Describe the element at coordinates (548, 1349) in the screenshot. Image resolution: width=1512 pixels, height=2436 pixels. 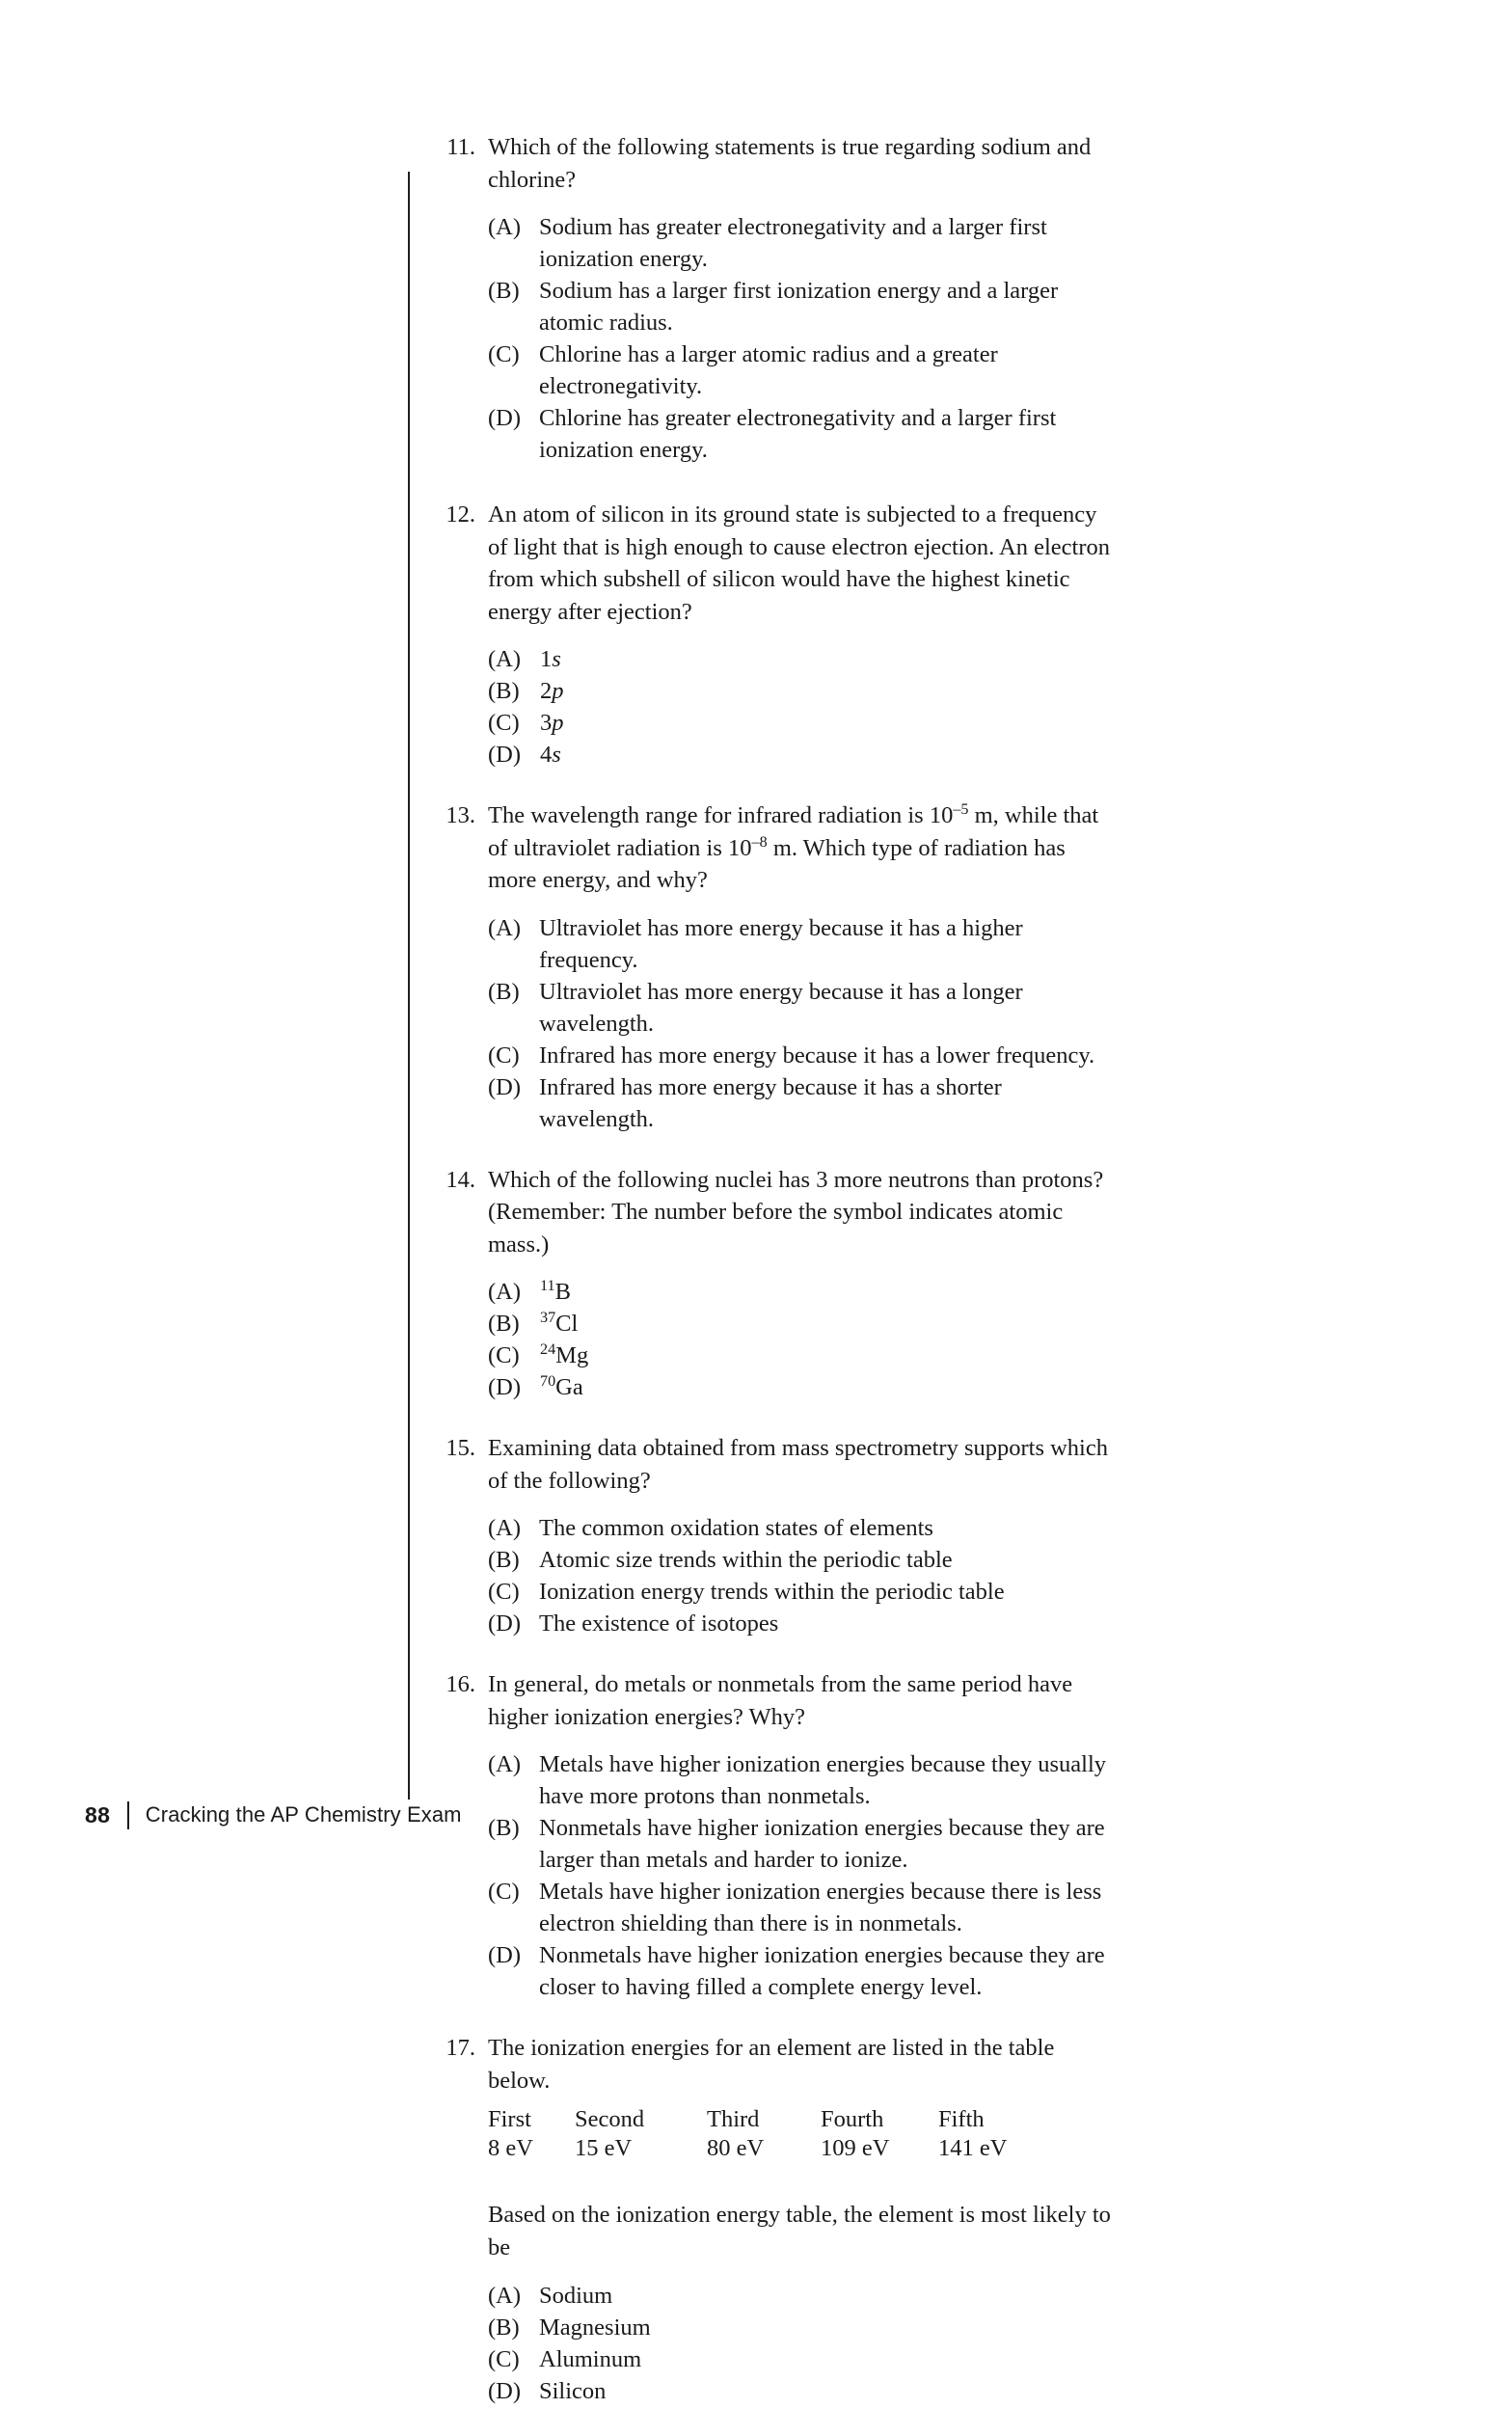
I see `mass-number: 24` at that location.